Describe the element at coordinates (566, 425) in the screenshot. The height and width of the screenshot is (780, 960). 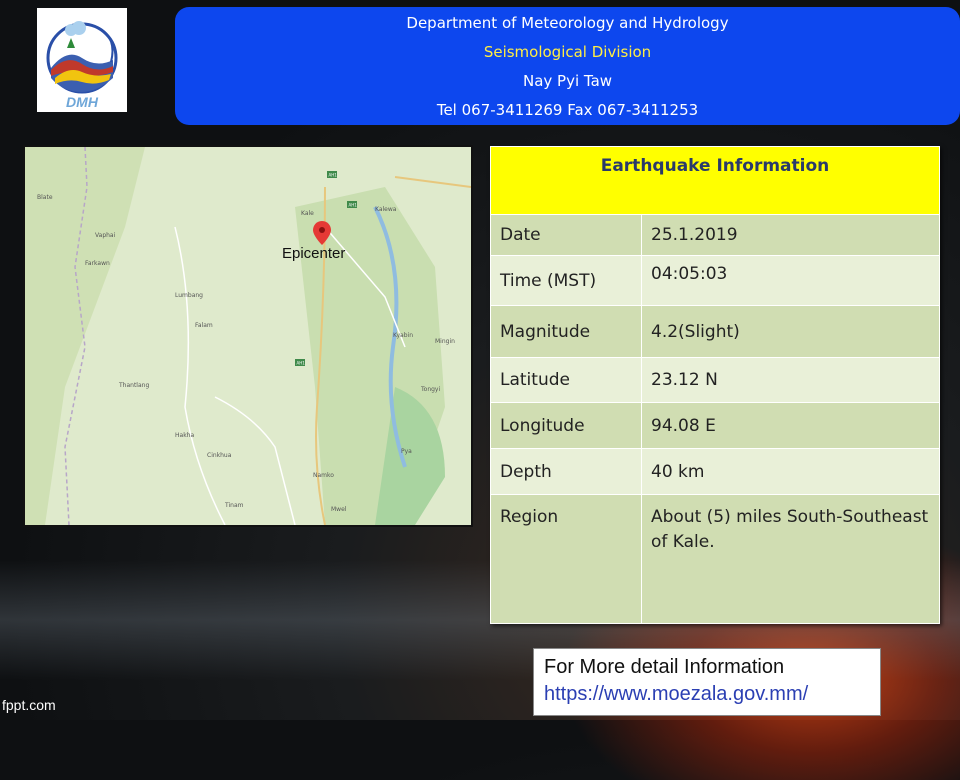
I see `row-label: Longitude` at that location.